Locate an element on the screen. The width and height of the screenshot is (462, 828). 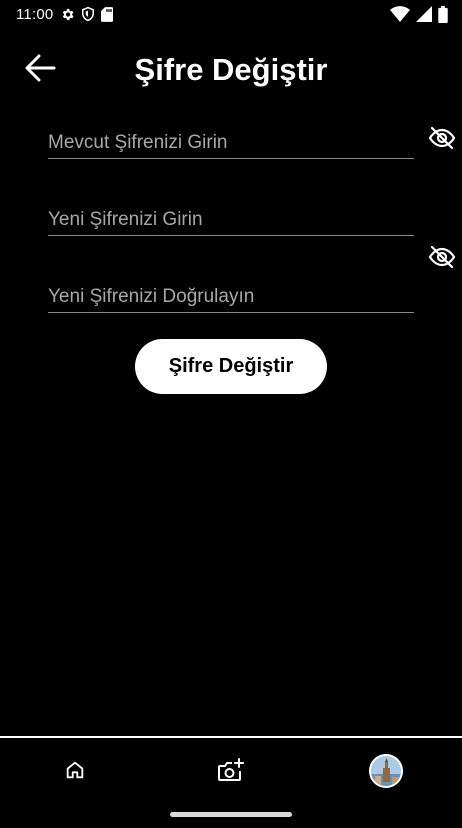
confirm-password-input is located at coordinates (231, 293).